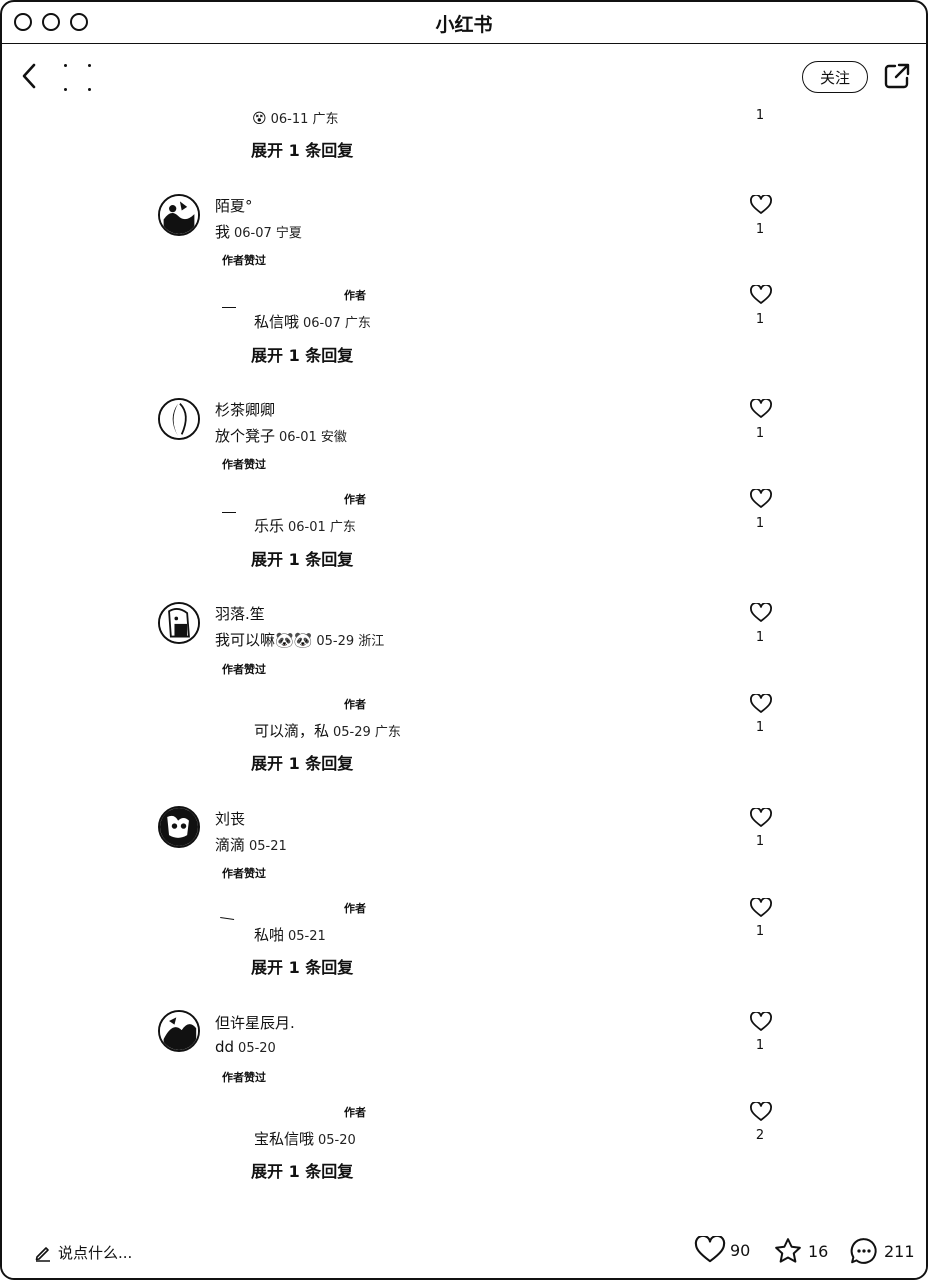 The image size is (928, 1280). What do you see at coordinates (259, 119) in the screenshot?
I see `emoji-icon: 😵` at bounding box center [259, 119].